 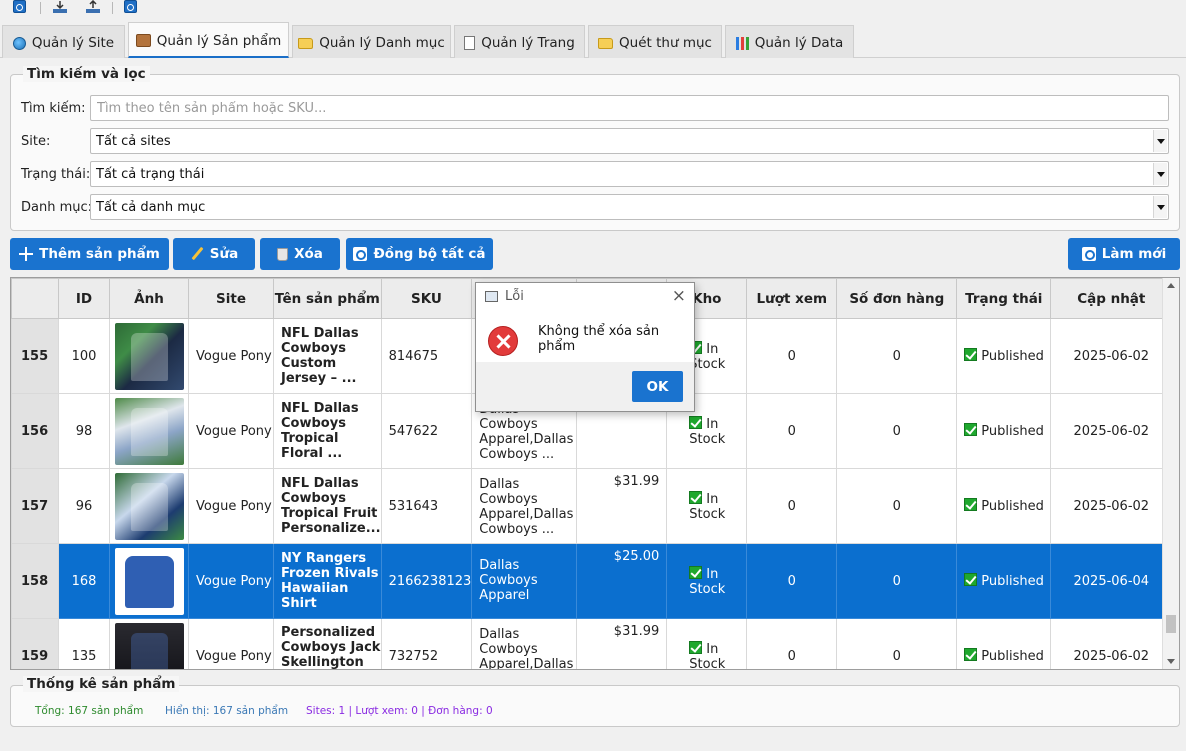 I want to click on product-sku: 547622, so click(x=426, y=431).